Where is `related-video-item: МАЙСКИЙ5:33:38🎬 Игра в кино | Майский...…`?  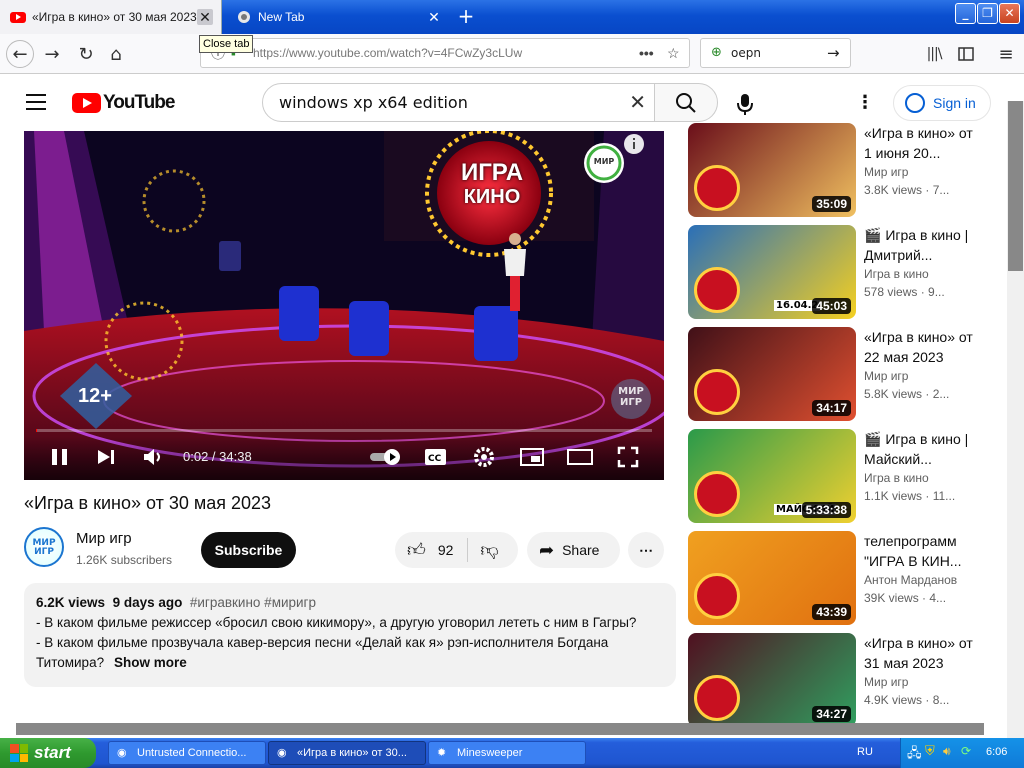
related-video-item: МАЙСКИЙ5:33:38🎬 Игра в кино | Майский...… is located at coordinates (838, 477).